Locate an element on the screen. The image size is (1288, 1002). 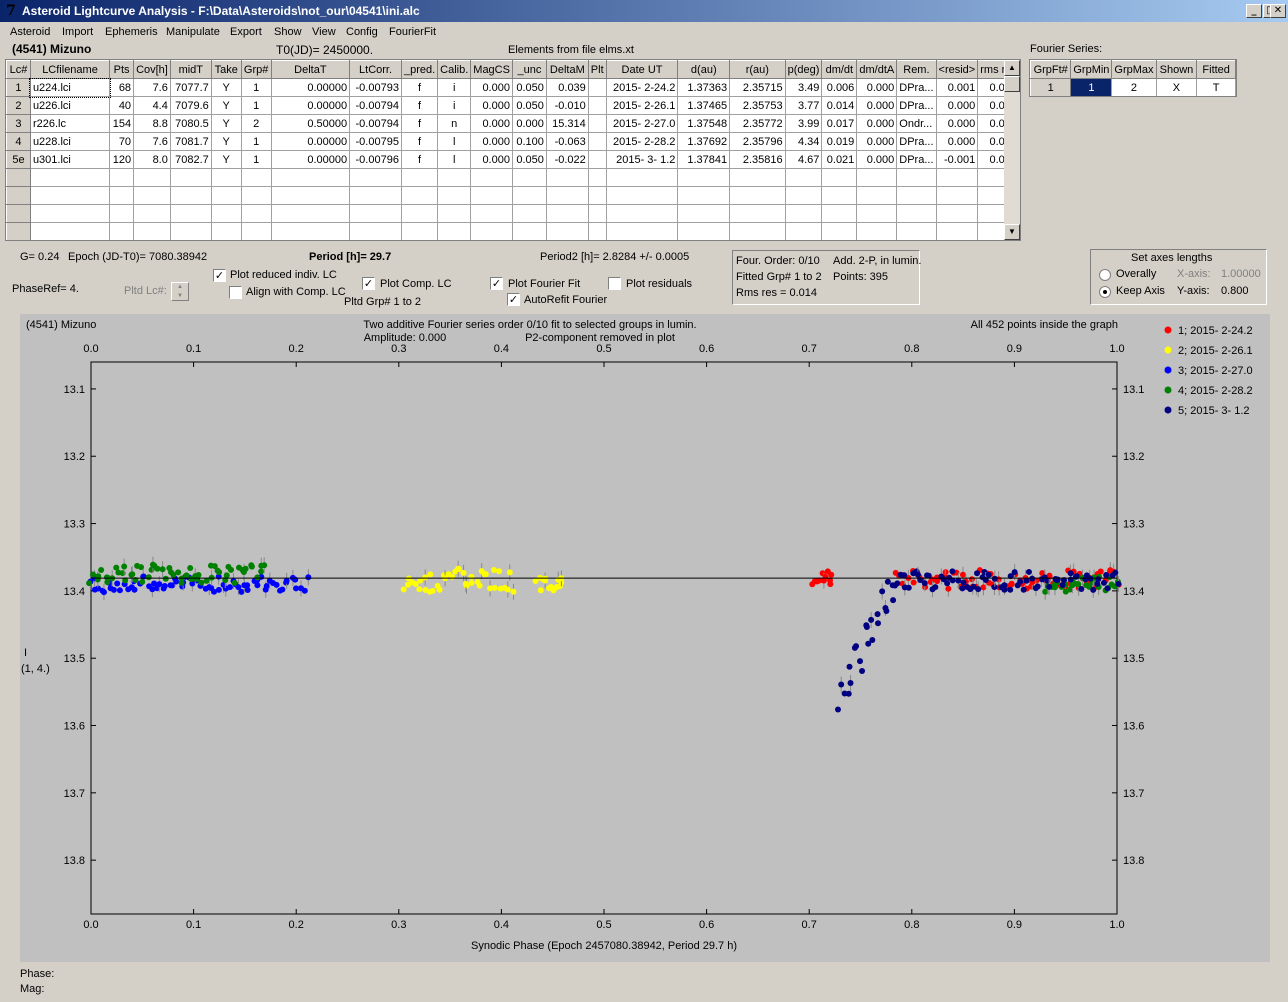
lc-cell: u228.lci is located at coordinates (70, 141).